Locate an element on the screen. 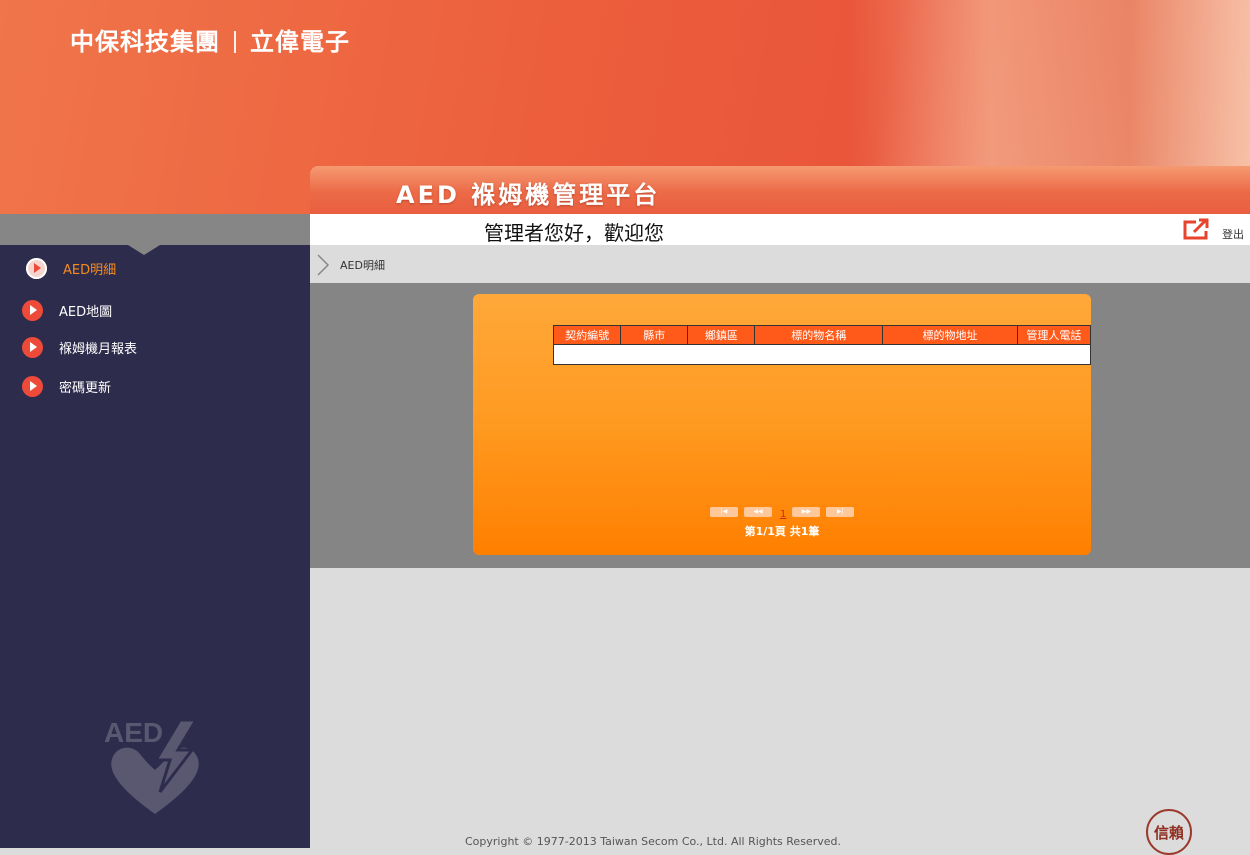  sidebar-notch is located at coordinates (144, 250).